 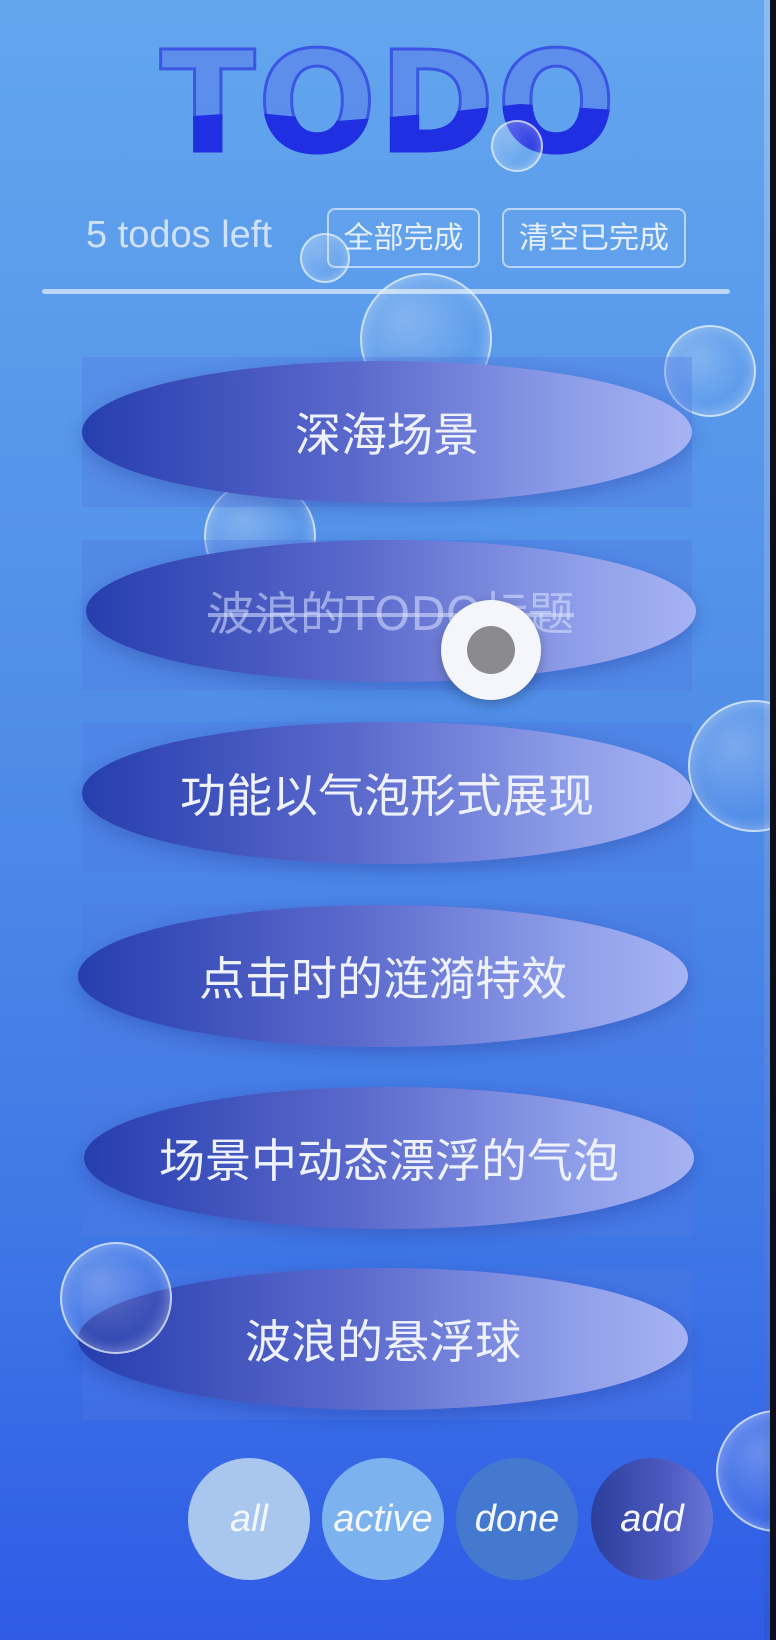 I want to click on filter-active-button: active, so click(x=383, y=1519).